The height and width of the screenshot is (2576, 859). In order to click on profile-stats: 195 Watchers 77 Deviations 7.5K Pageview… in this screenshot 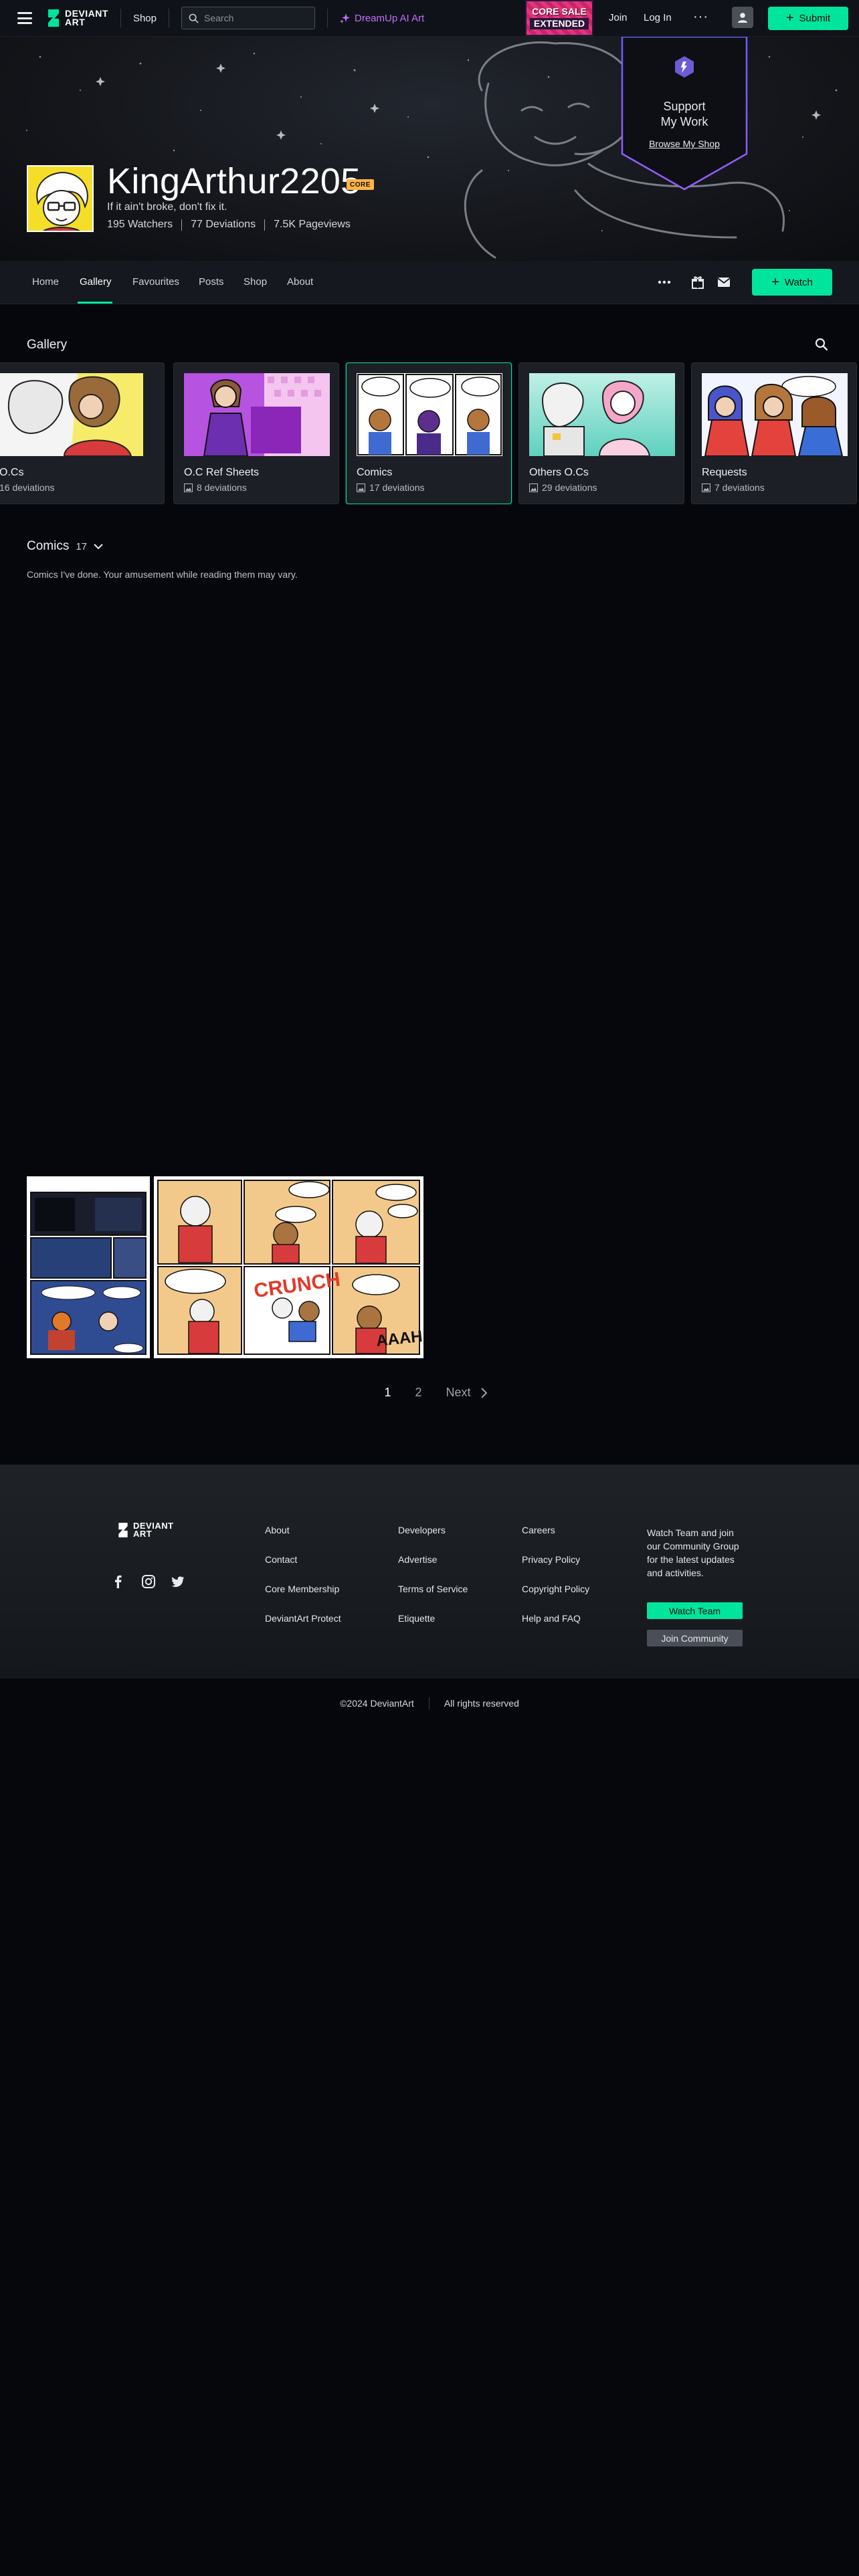, I will do `click(229, 225)`.